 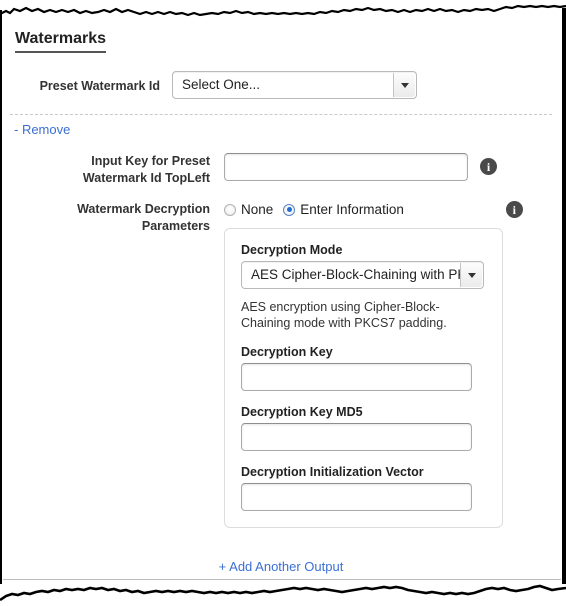 I want to click on radio-option-enter-information: Enter Information, so click(x=343, y=209).